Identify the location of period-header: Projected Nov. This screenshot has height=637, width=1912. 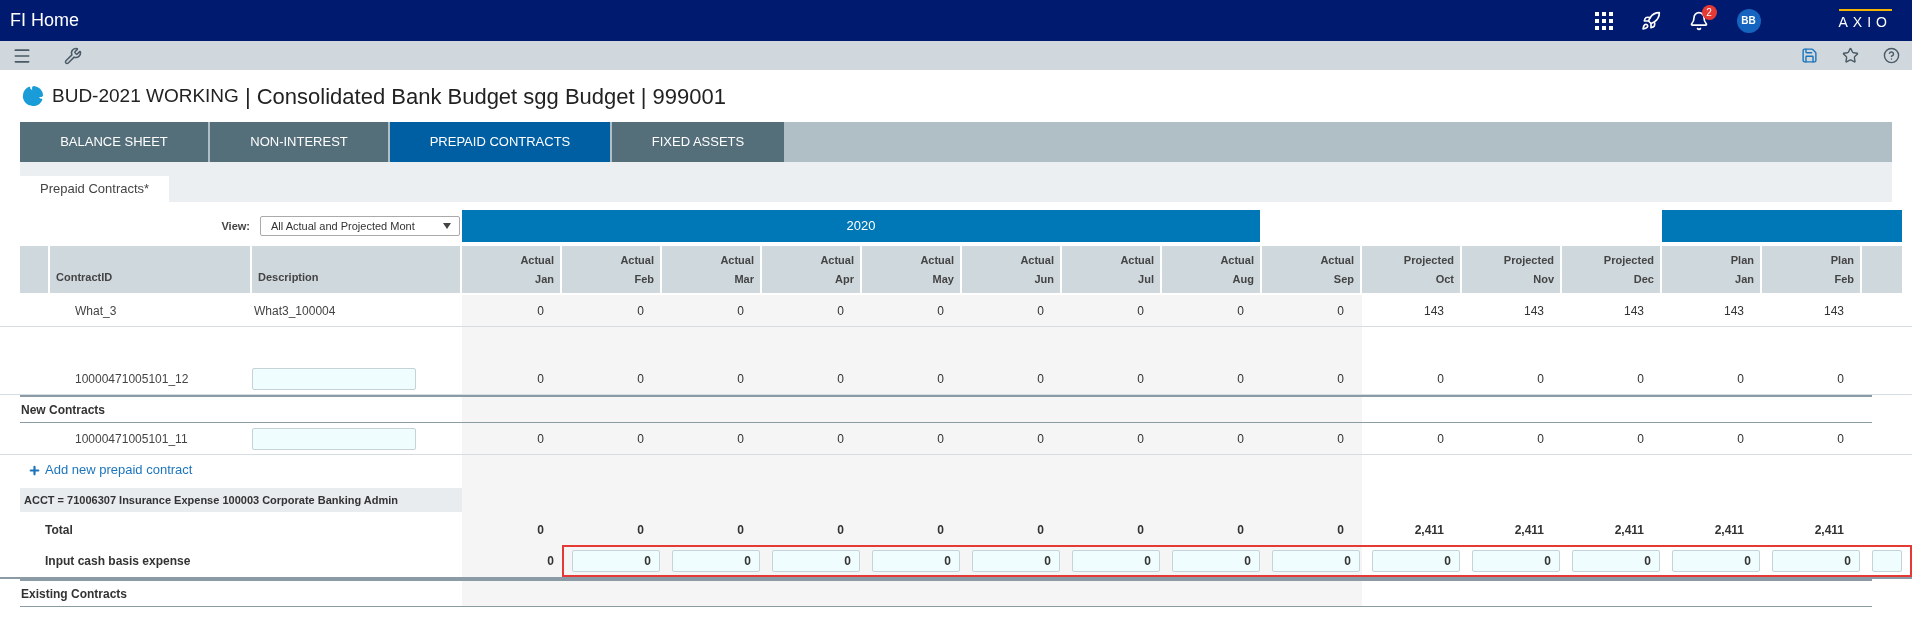
(1511, 269).